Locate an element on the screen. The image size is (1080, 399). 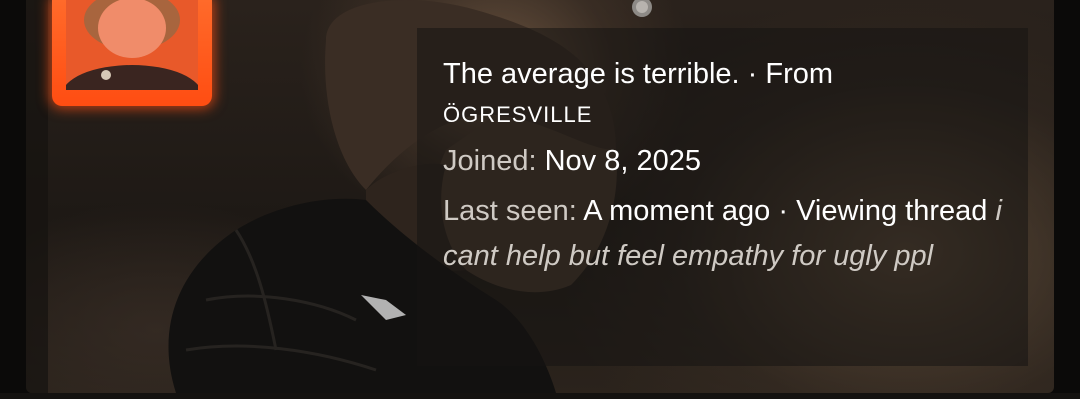
joined-date: Nov 8, 2025 is located at coordinates (622, 161).